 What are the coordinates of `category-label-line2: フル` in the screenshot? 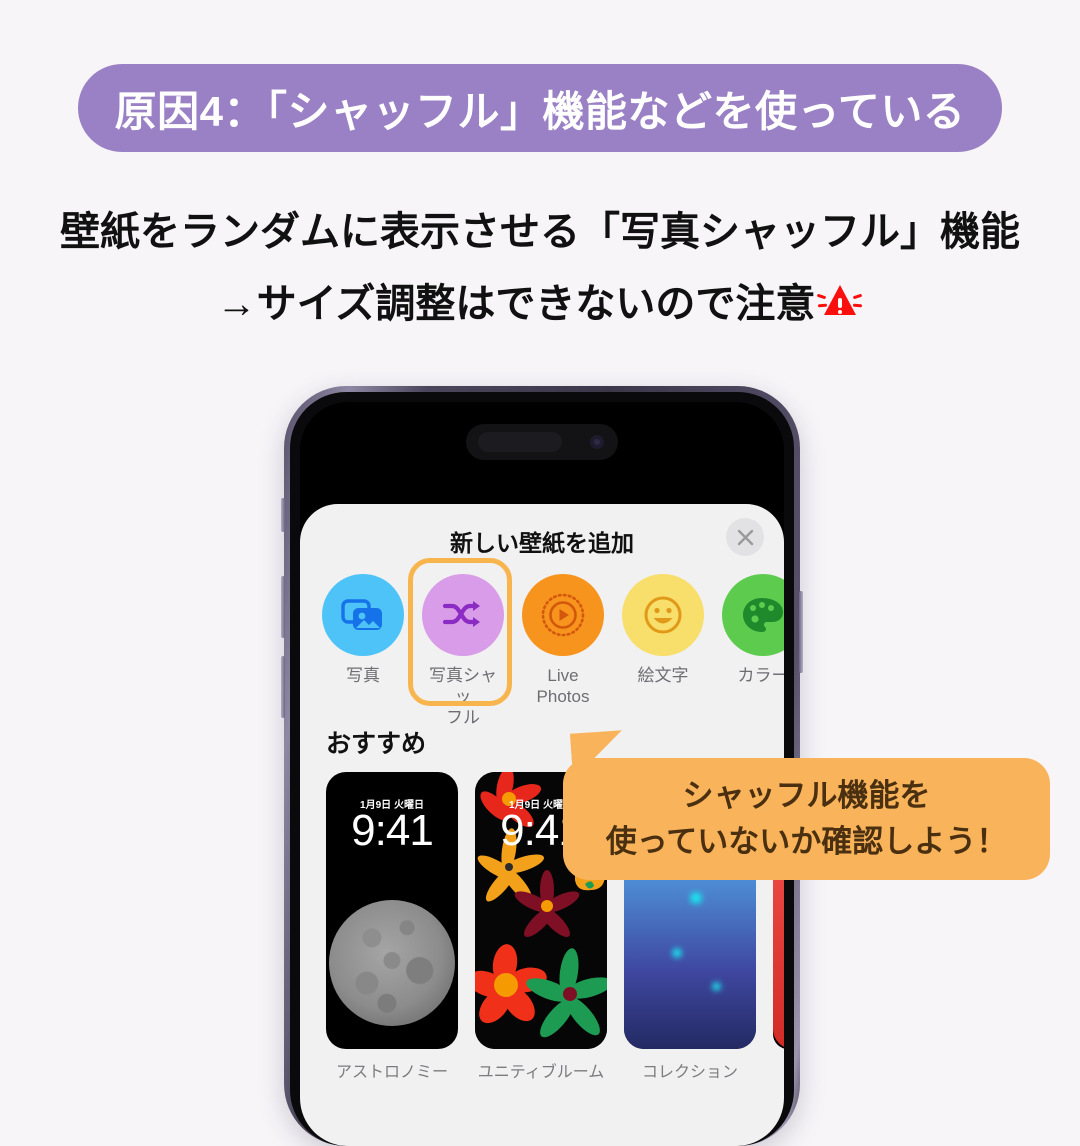 It's located at (463, 717).